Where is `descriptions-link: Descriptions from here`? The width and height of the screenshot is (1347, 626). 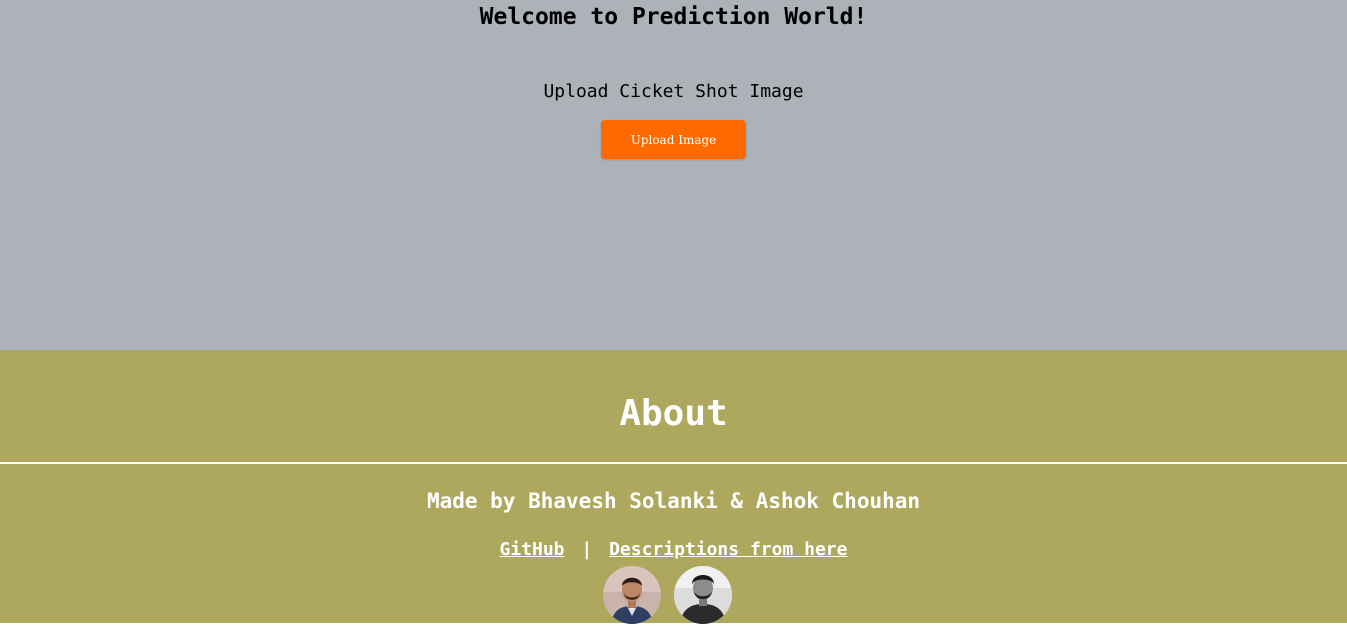 descriptions-link: Descriptions from here is located at coordinates (728, 549).